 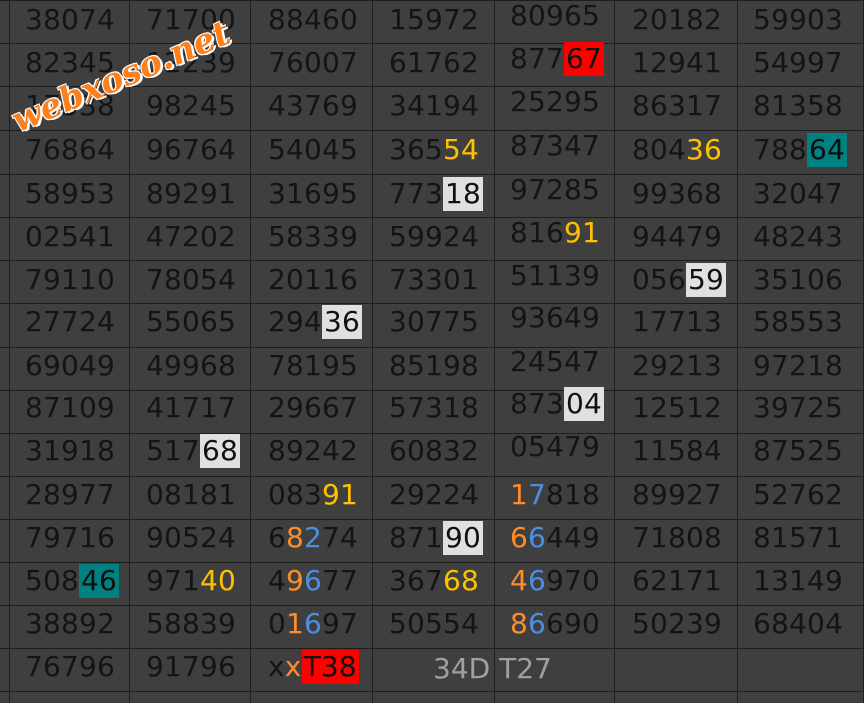 What do you see at coordinates (461, 149) in the screenshot?
I see `highlighted-digits: 54` at bounding box center [461, 149].